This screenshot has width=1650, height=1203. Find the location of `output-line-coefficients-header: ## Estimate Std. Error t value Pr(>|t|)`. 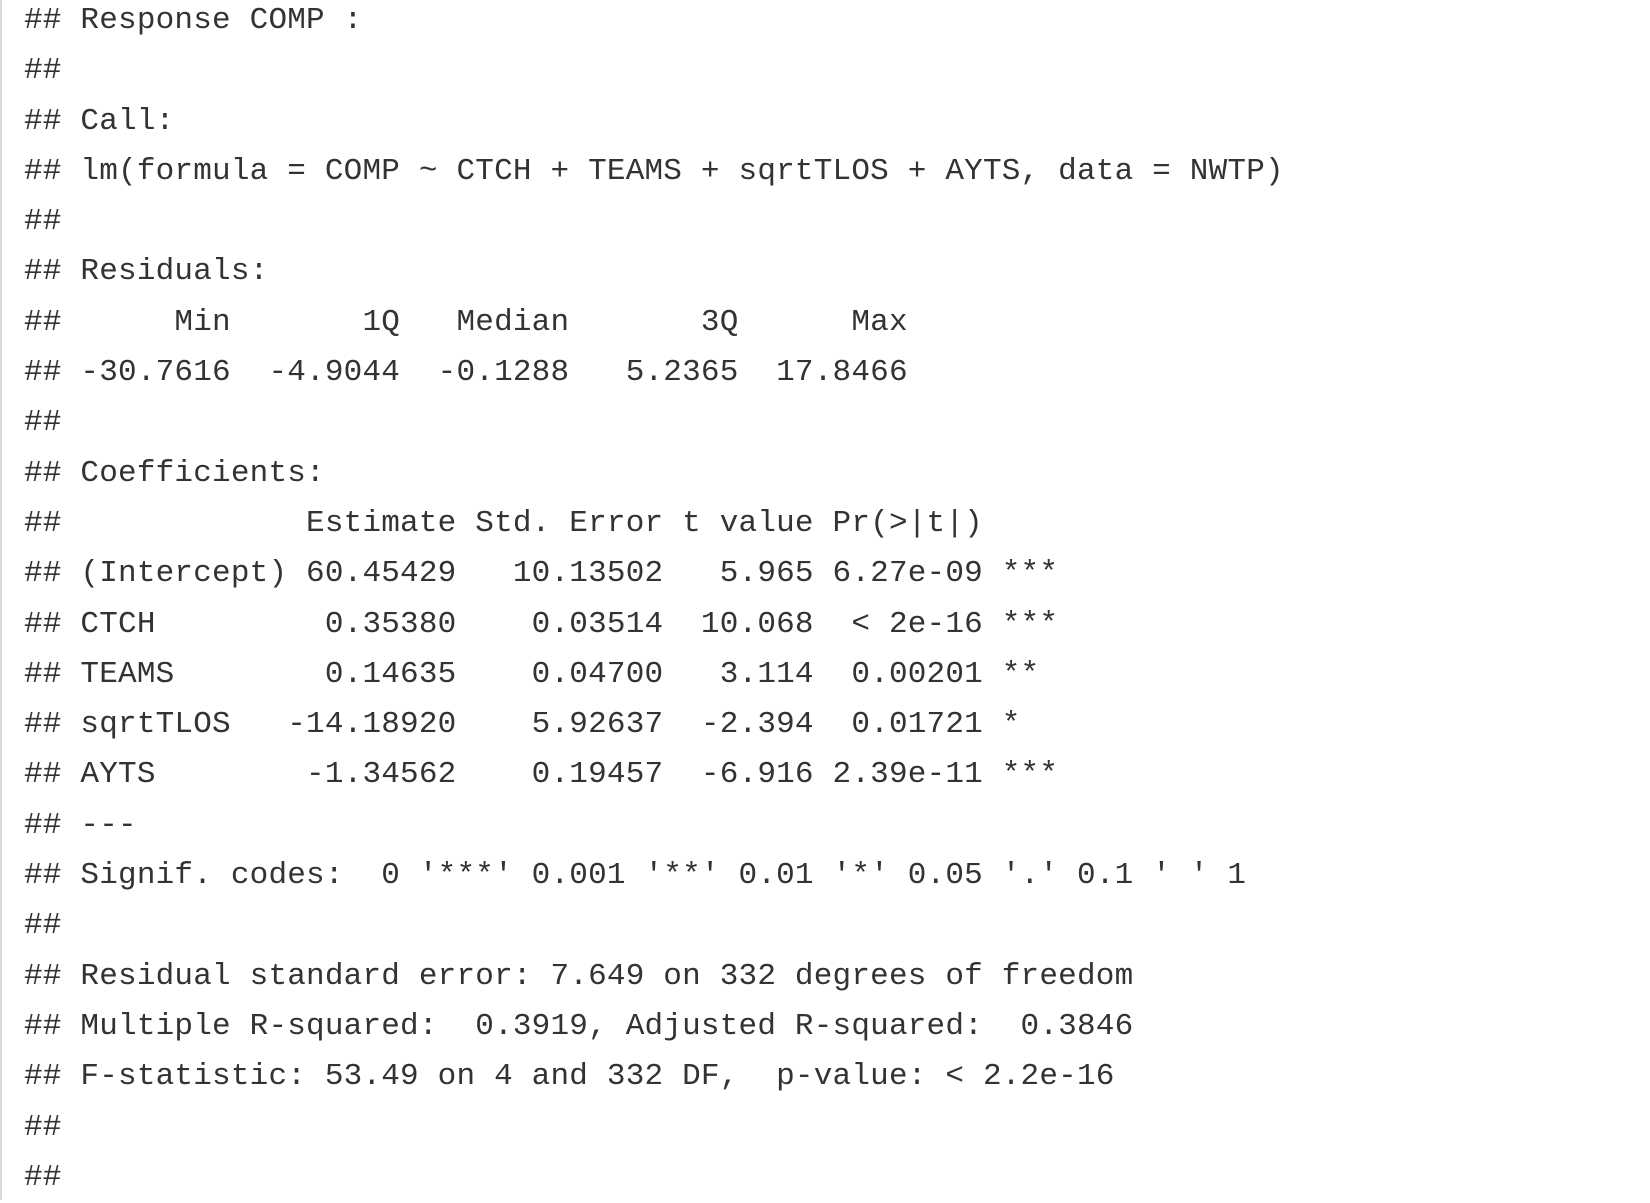

output-line-coefficients-header: ## Estimate Std. Error t value Pr(>|t|) is located at coordinates (503, 523).